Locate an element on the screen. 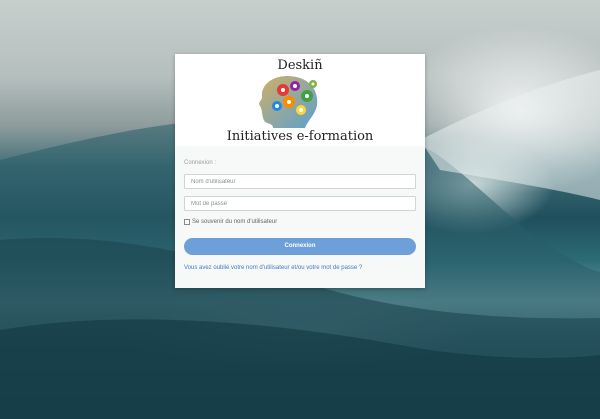 This screenshot has width=600, height=419. brand-title: Deskiñ is located at coordinates (300, 65).